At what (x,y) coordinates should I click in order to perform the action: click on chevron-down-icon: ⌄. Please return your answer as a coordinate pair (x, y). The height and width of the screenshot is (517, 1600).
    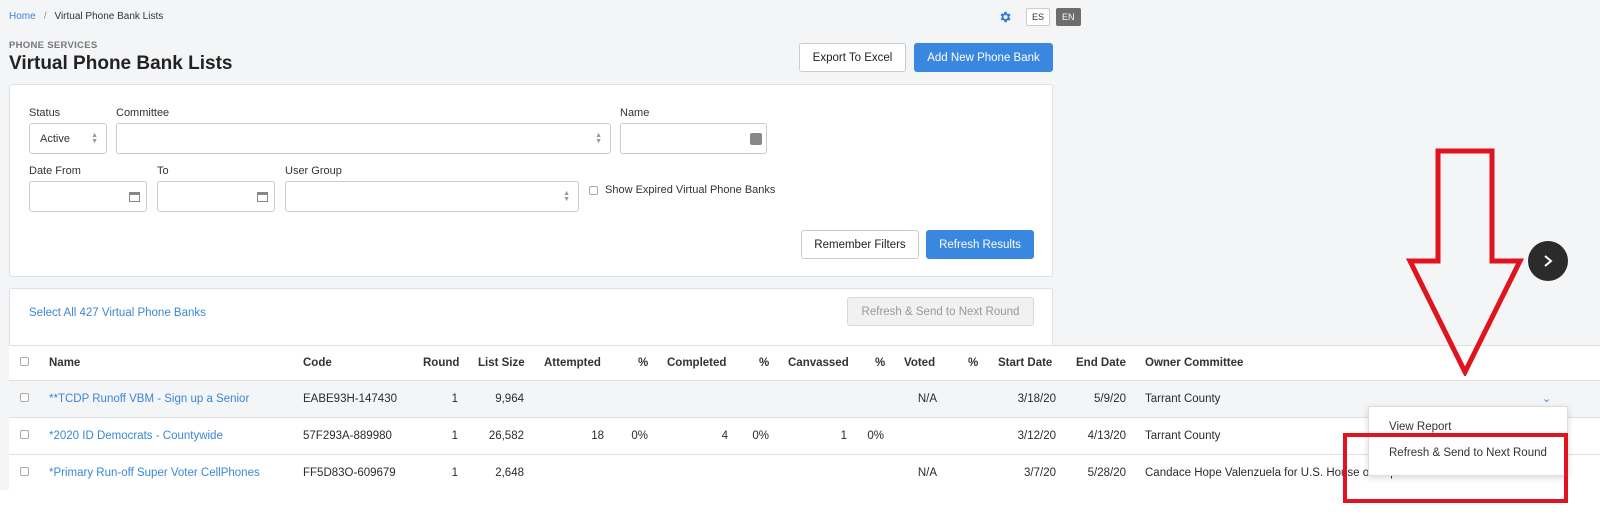
    Looking at the image, I should click on (1546, 398).